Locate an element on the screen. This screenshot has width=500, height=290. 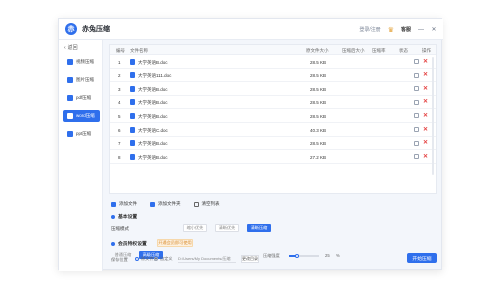
basic-settings-label: 基本设置 is located at coordinates (128, 217).